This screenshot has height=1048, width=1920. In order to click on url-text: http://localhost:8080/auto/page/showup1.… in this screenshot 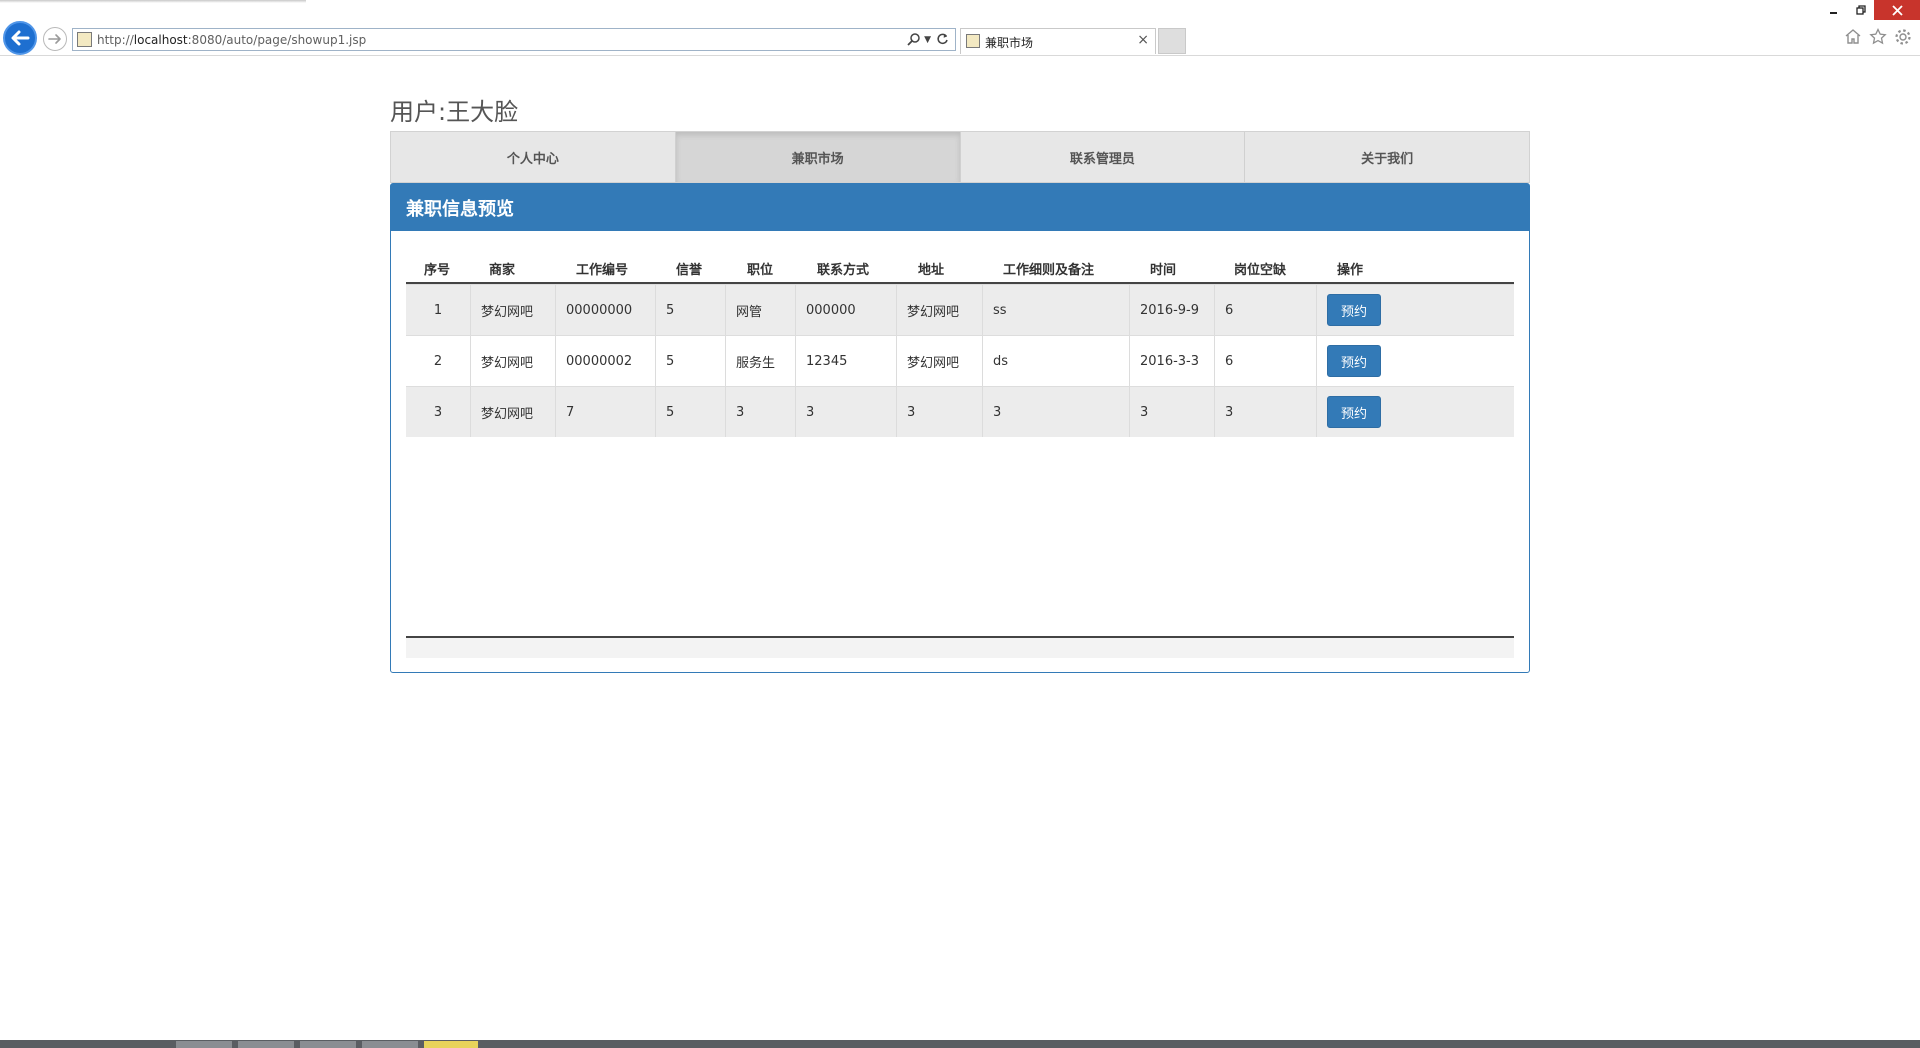, I will do `click(231, 40)`.